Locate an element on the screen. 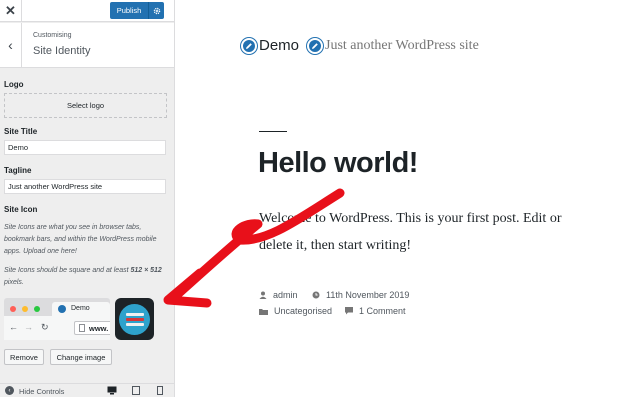  person-icon is located at coordinates (263, 295).